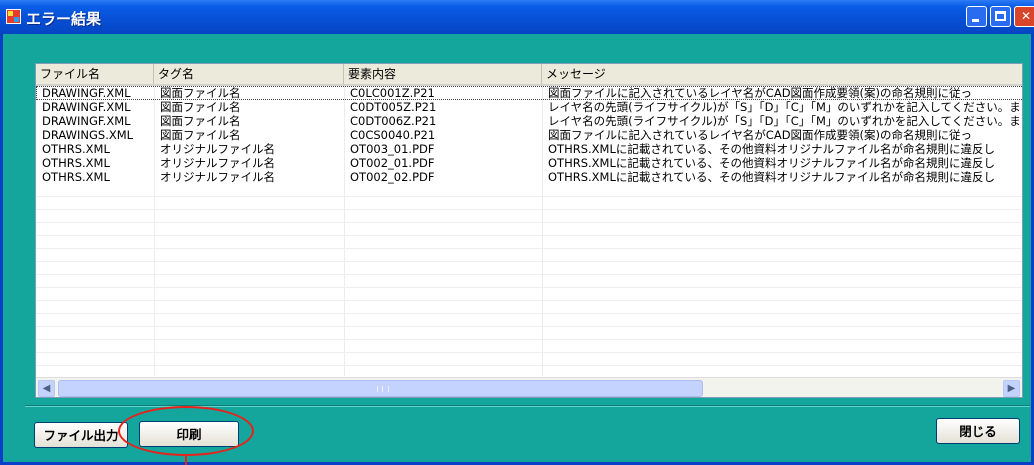 The width and height of the screenshot is (1034, 465). I want to click on horizontal-scrollbar: ◀ ▶, so click(529, 387).